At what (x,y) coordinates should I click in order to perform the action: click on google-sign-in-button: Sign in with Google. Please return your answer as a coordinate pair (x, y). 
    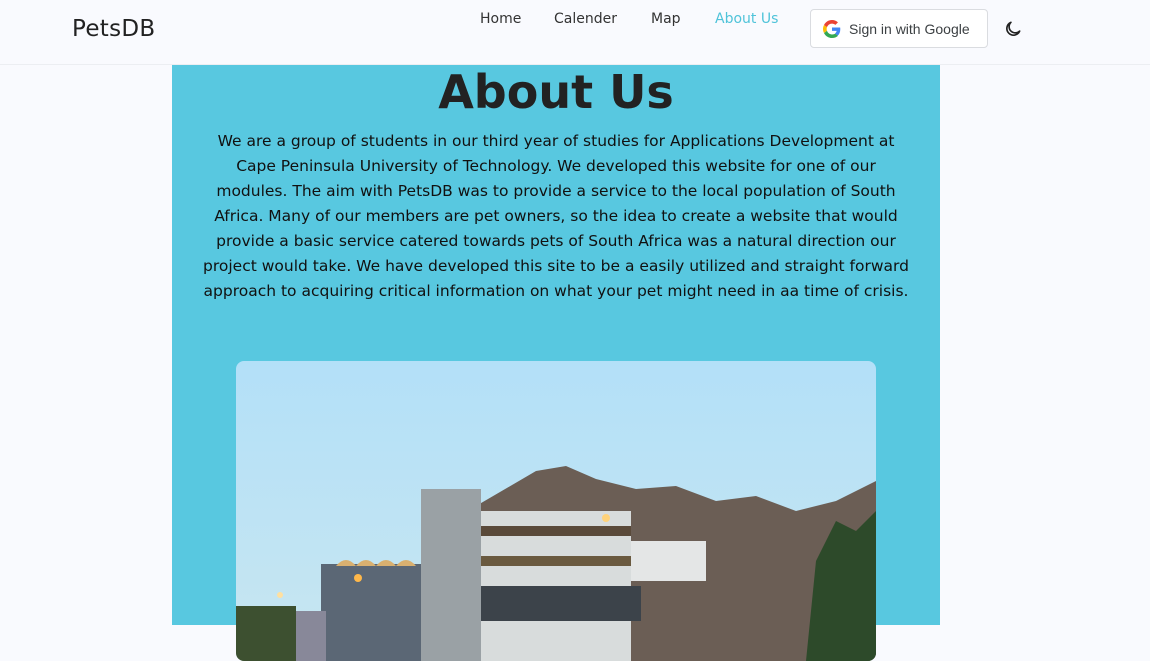
    Looking at the image, I should click on (899, 28).